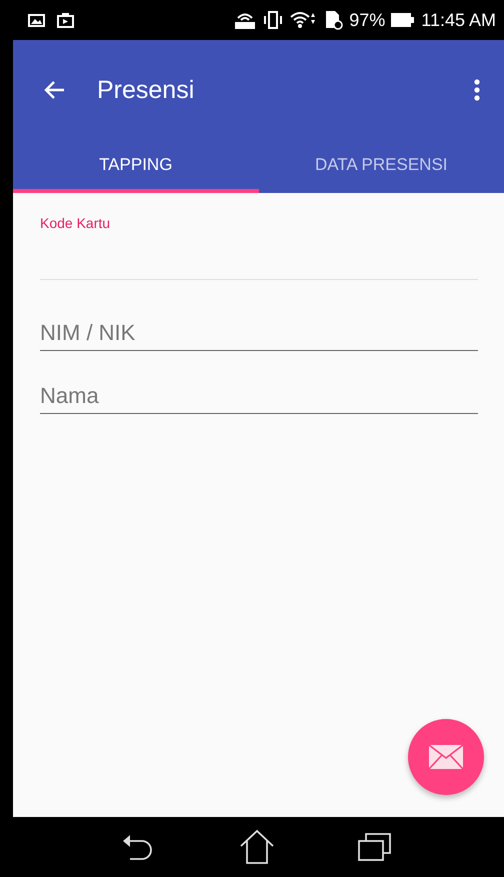  What do you see at coordinates (458, 20) in the screenshot?
I see `clock: 11:45 AM` at bounding box center [458, 20].